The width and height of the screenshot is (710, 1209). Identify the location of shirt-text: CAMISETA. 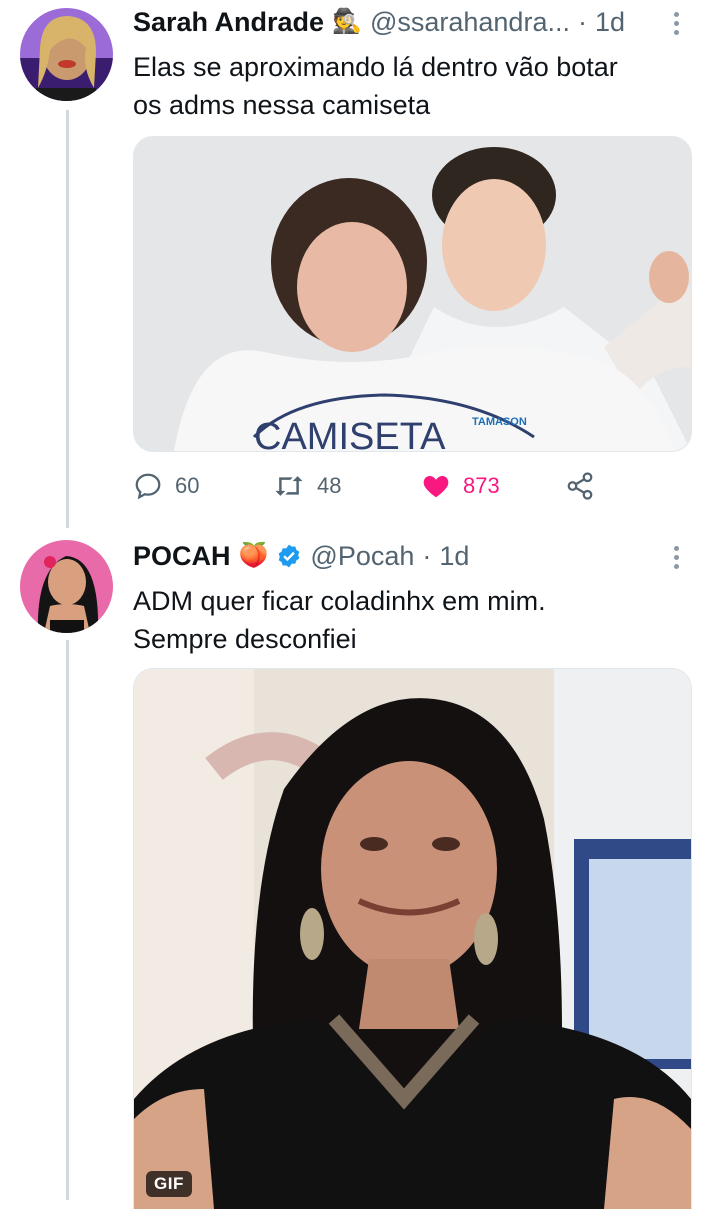
(350, 433).